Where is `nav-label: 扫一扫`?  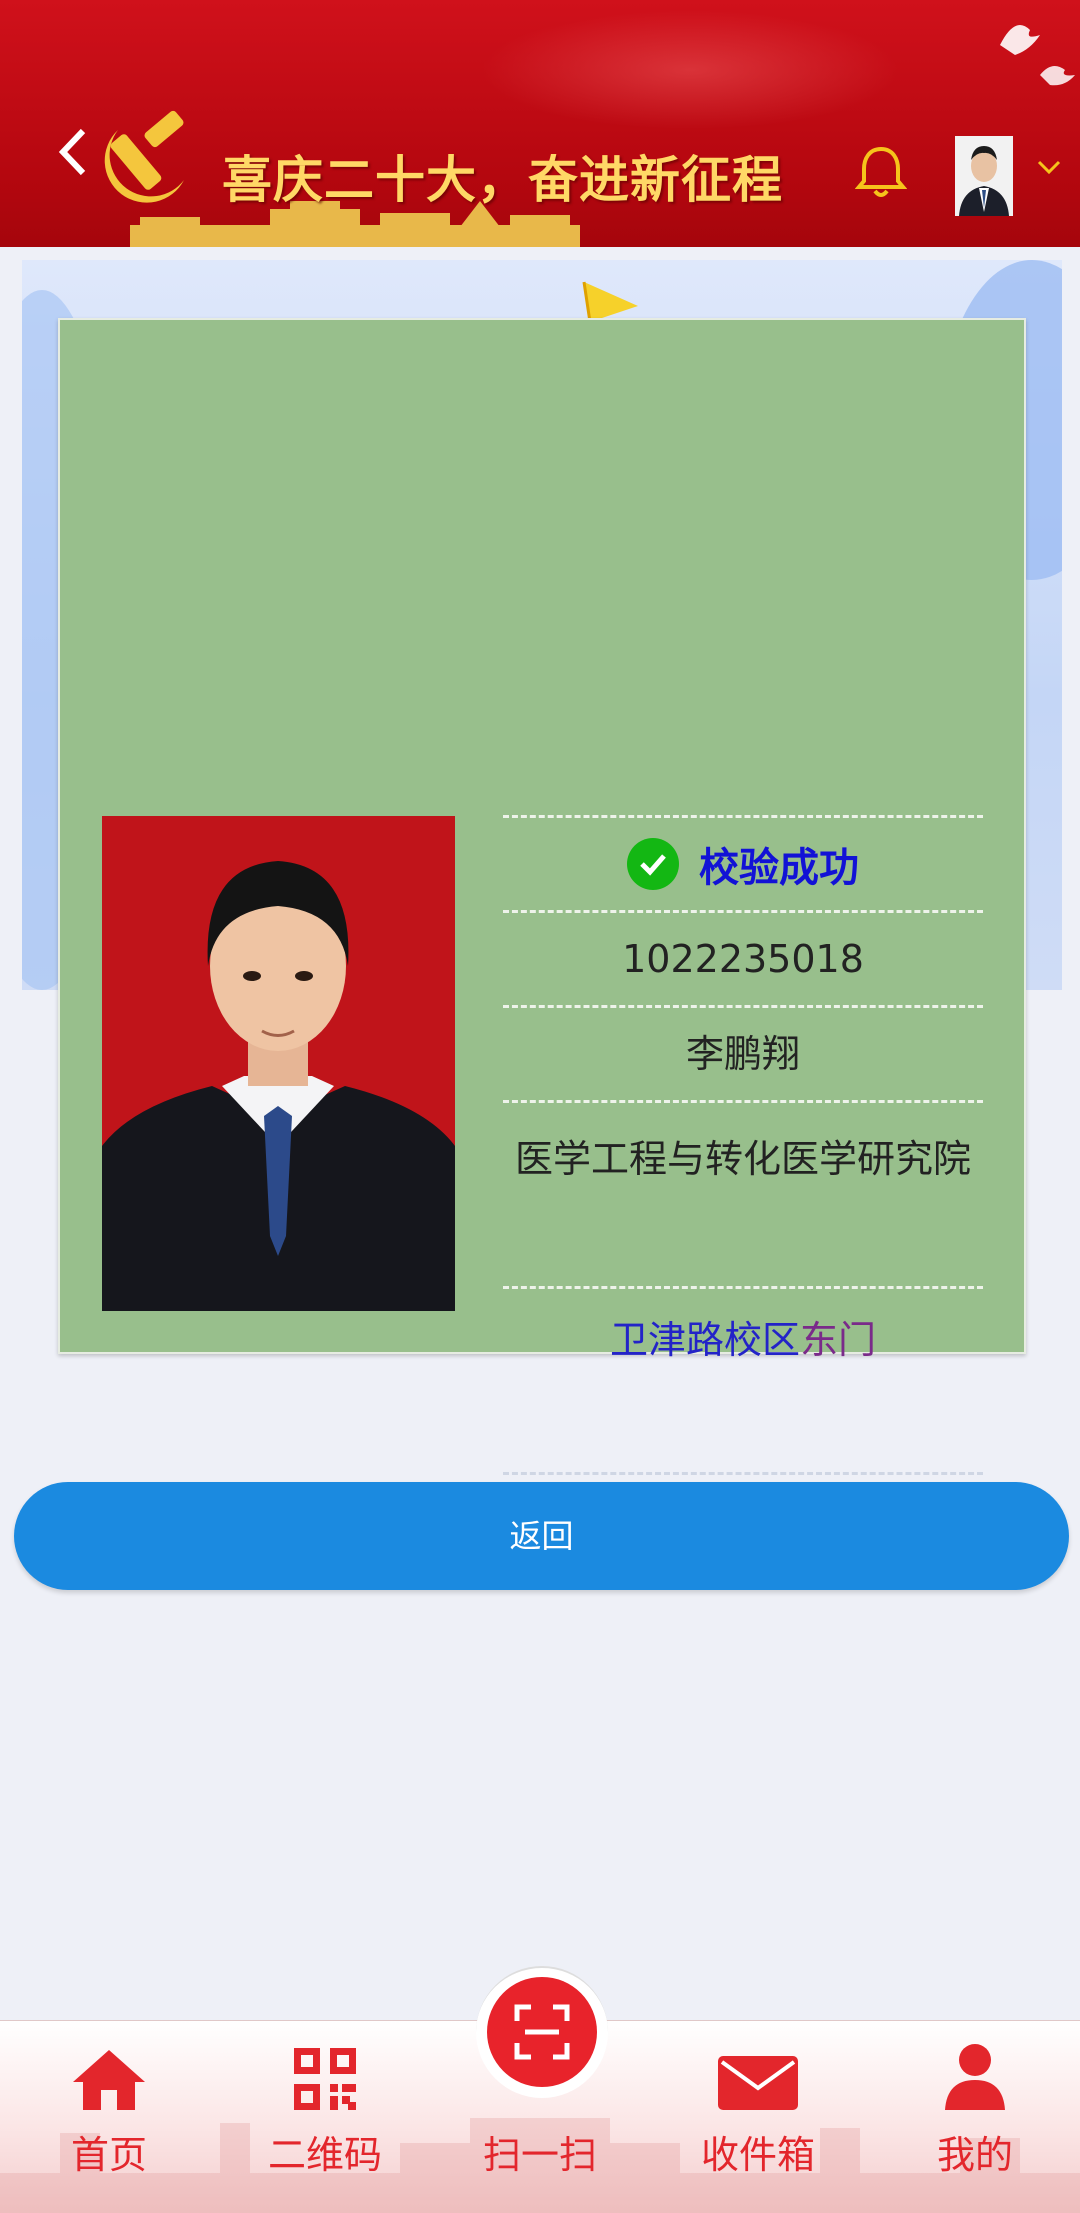 nav-label: 扫一扫 is located at coordinates (539, 2155).